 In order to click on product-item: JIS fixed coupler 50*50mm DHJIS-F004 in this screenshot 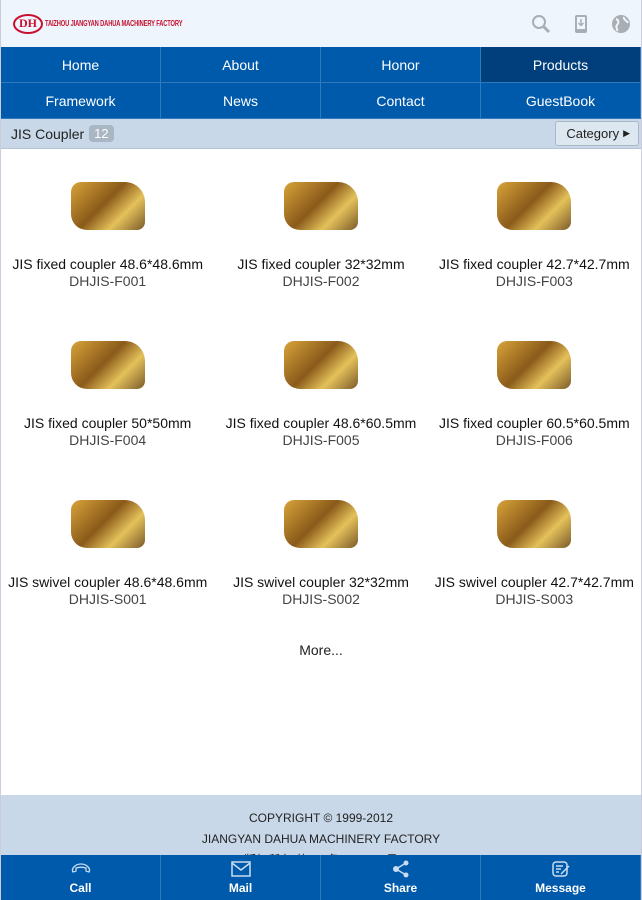, I will do `click(107, 407)`.